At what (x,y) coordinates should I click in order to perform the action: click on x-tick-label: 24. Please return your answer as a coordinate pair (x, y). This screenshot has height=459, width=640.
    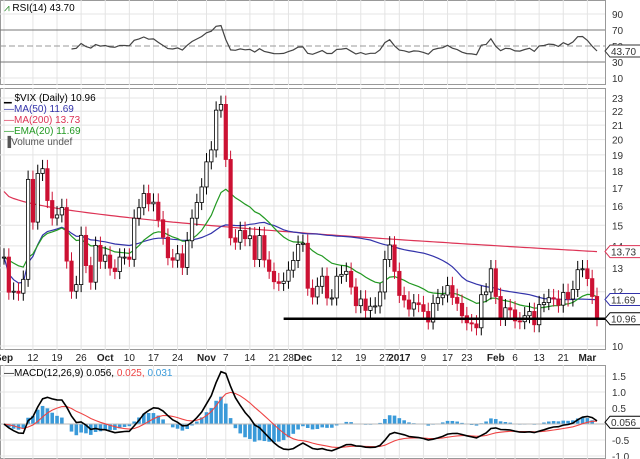
    Looking at the image, I should click on (178, 358).